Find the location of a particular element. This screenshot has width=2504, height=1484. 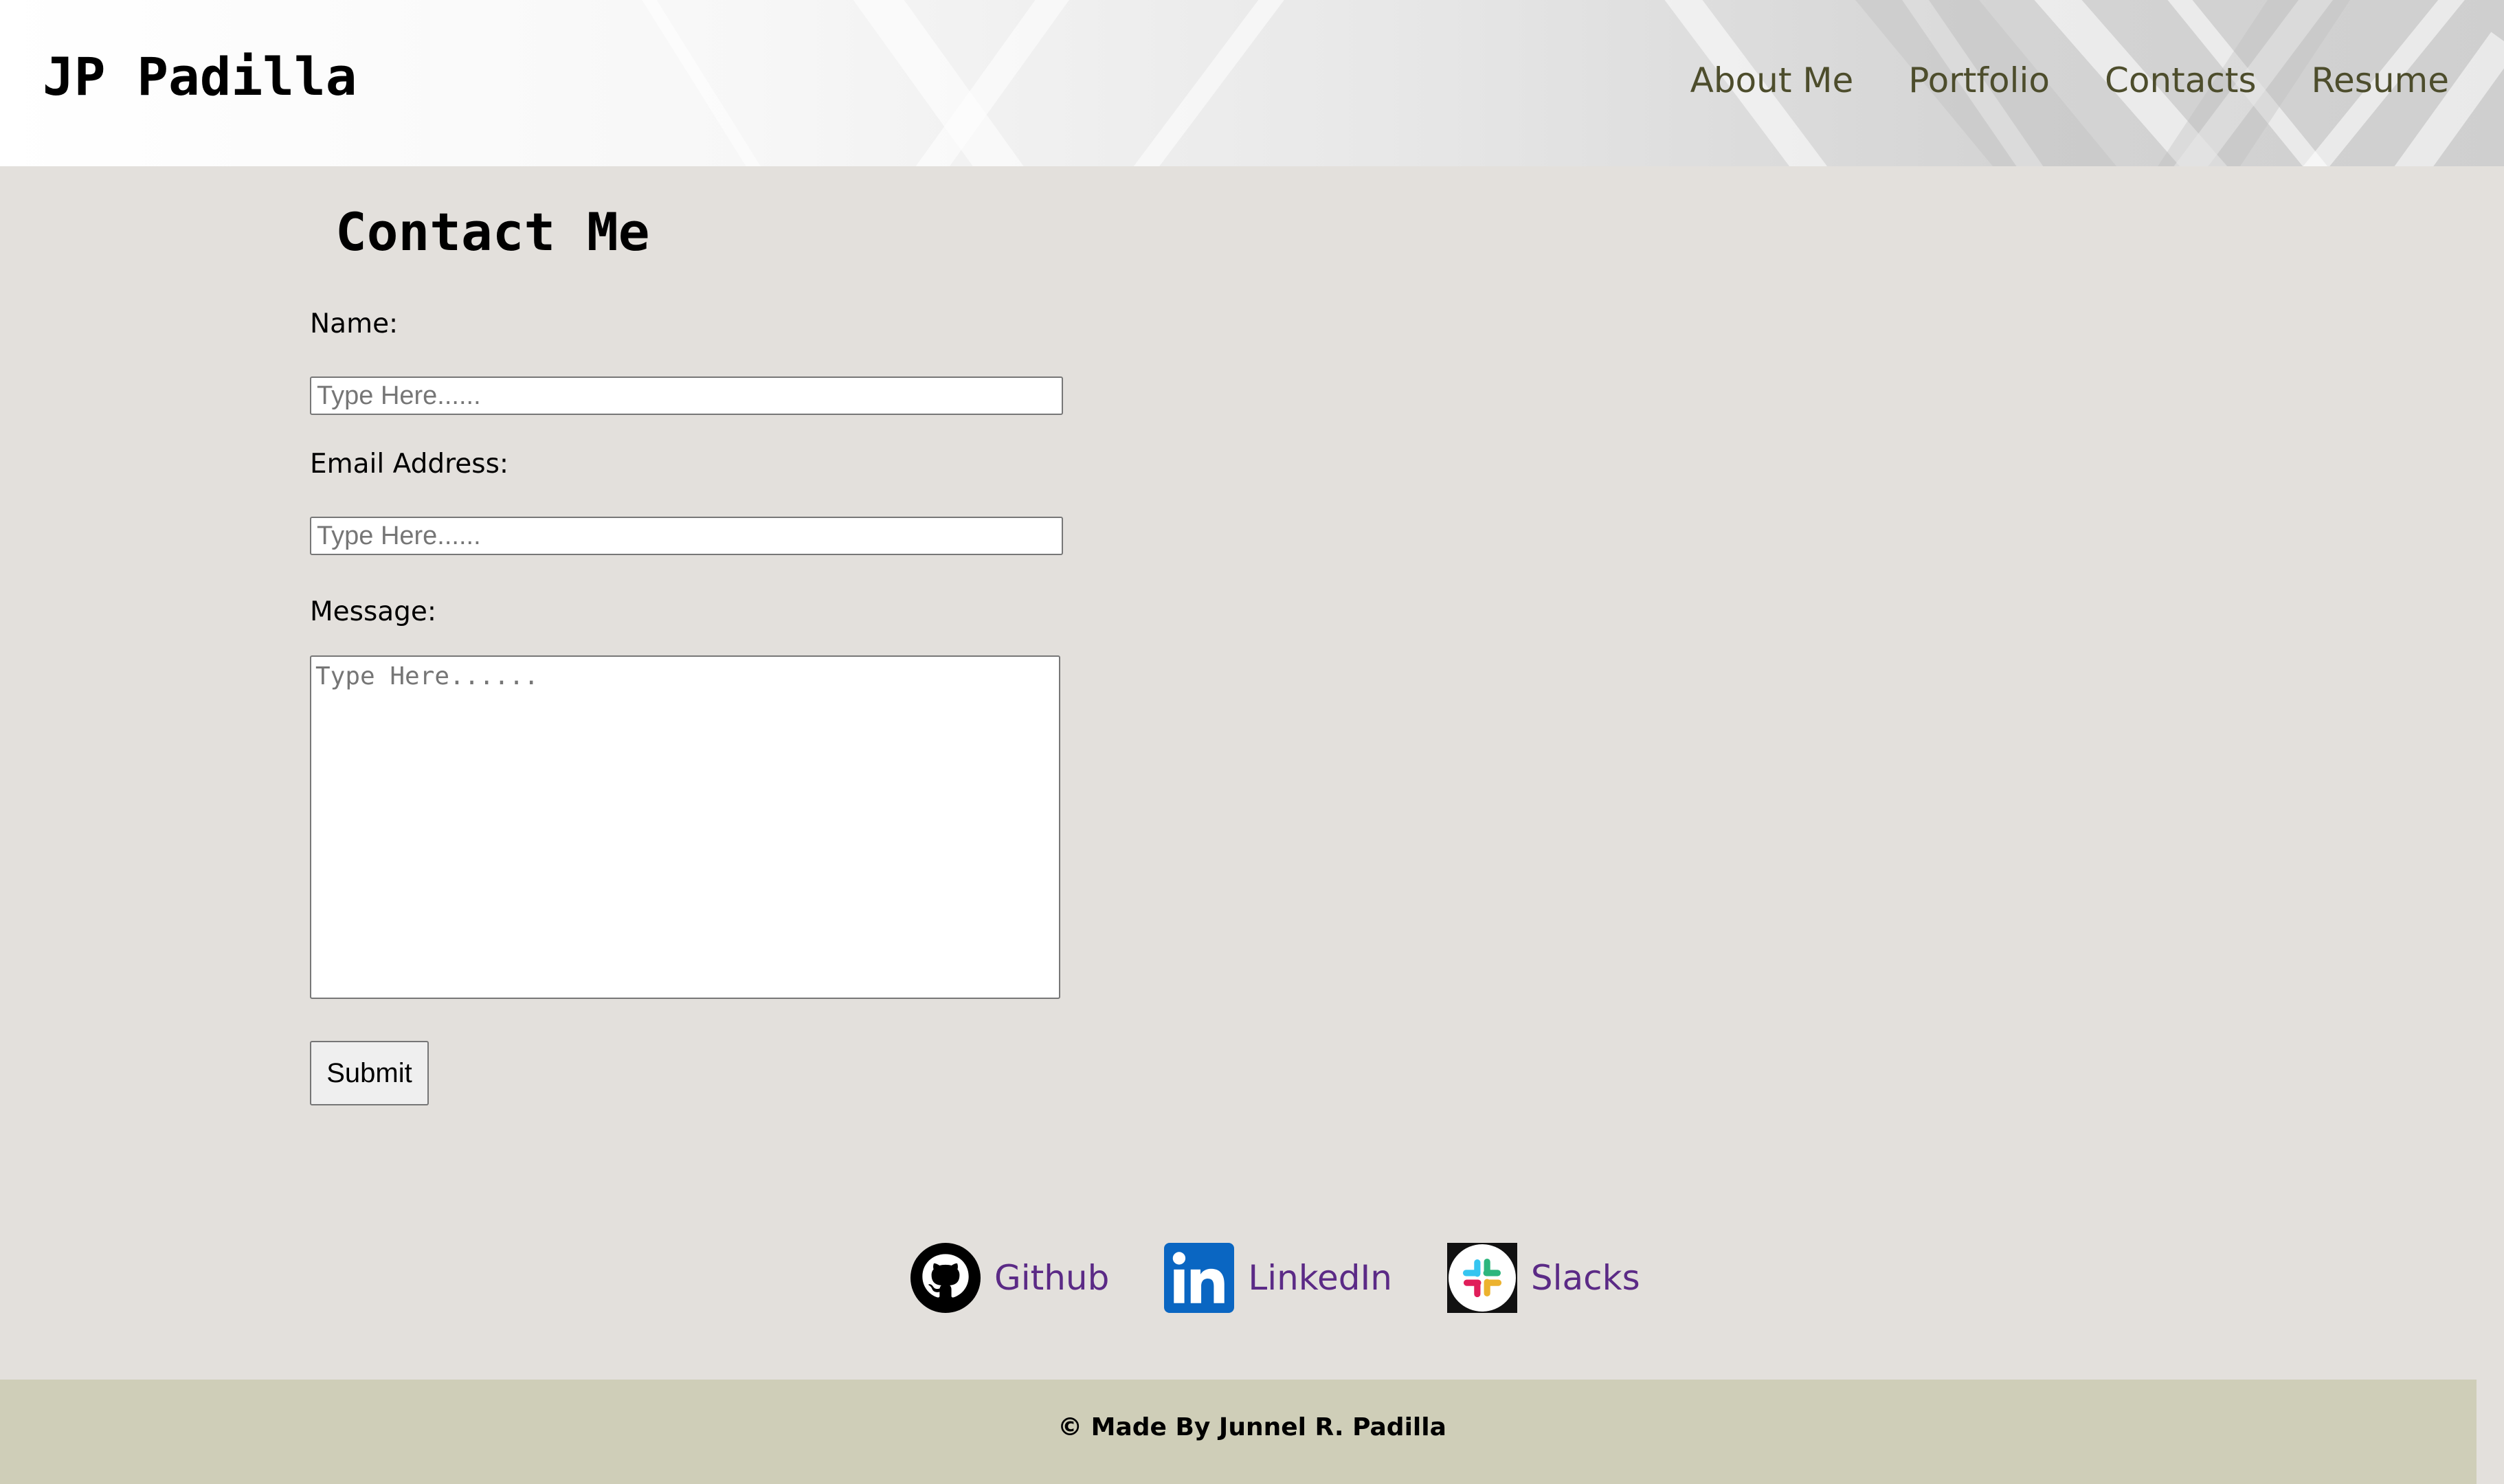

main-nav: About Me Portfolio Contacts Resume is located at coordinates (2070, 80).